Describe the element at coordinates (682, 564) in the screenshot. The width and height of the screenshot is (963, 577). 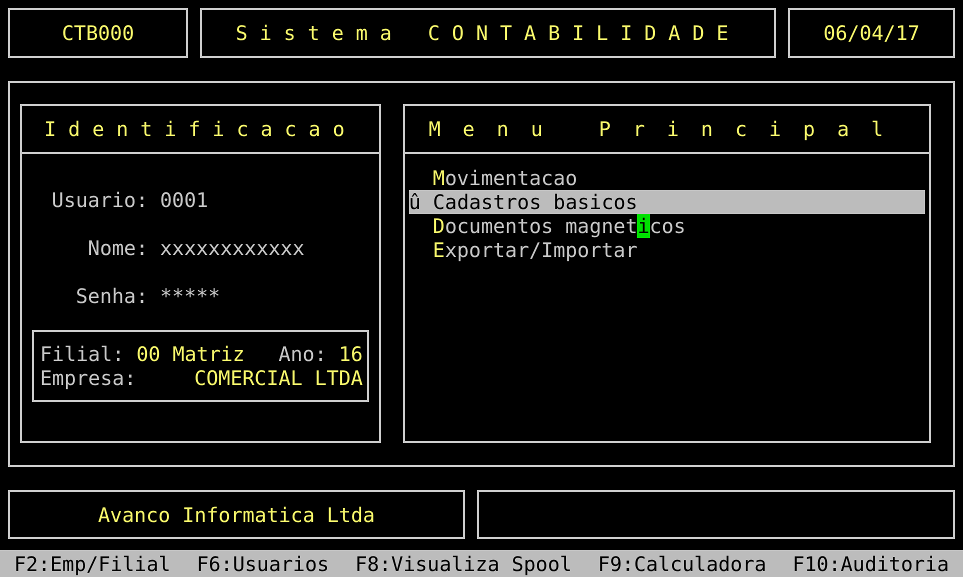
I see `function-key: F9:Calculadora` at that location.